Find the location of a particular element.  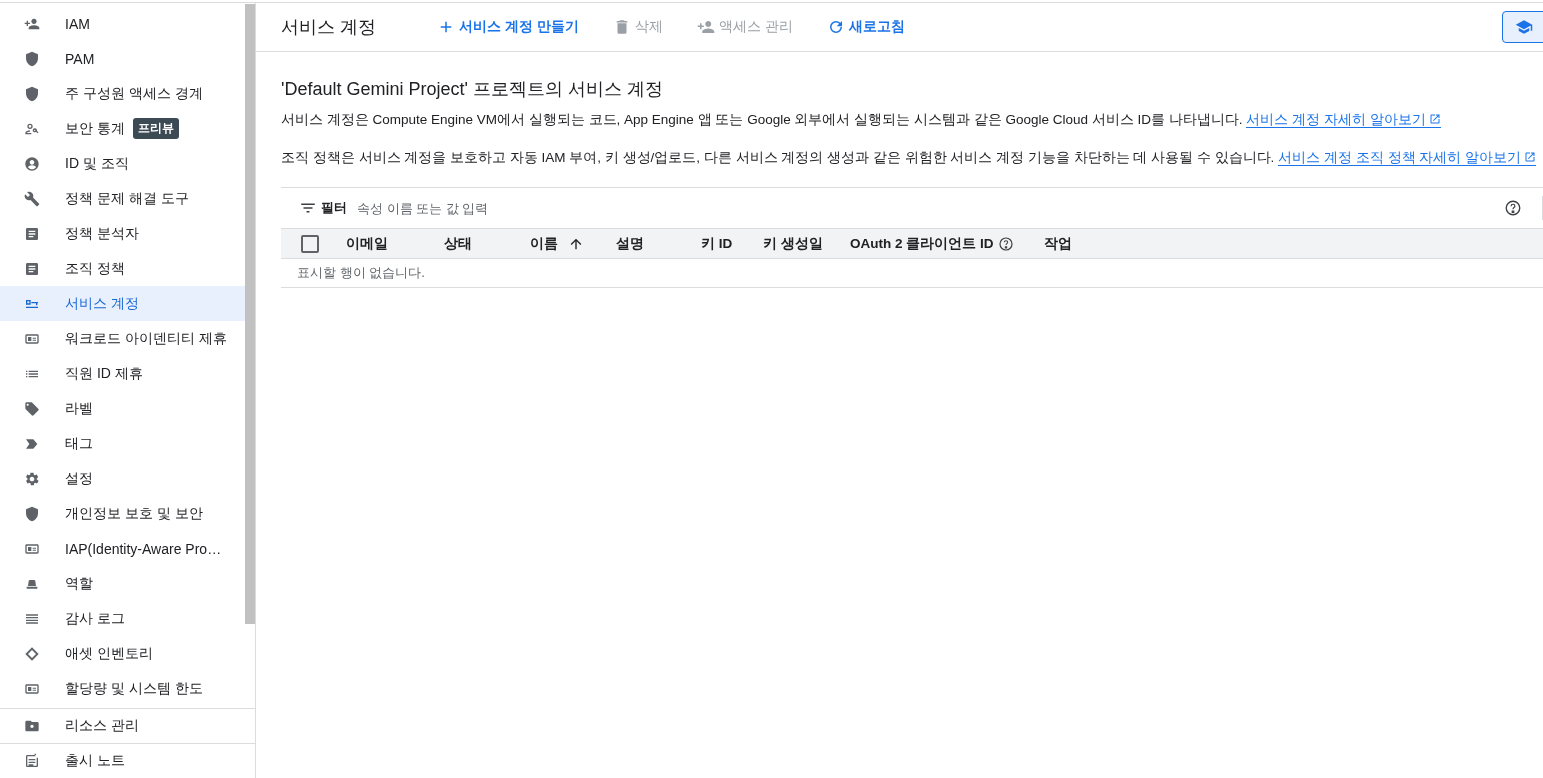

sidebar-item-label: 리소스 관리 is located at coordinates (102, 726).